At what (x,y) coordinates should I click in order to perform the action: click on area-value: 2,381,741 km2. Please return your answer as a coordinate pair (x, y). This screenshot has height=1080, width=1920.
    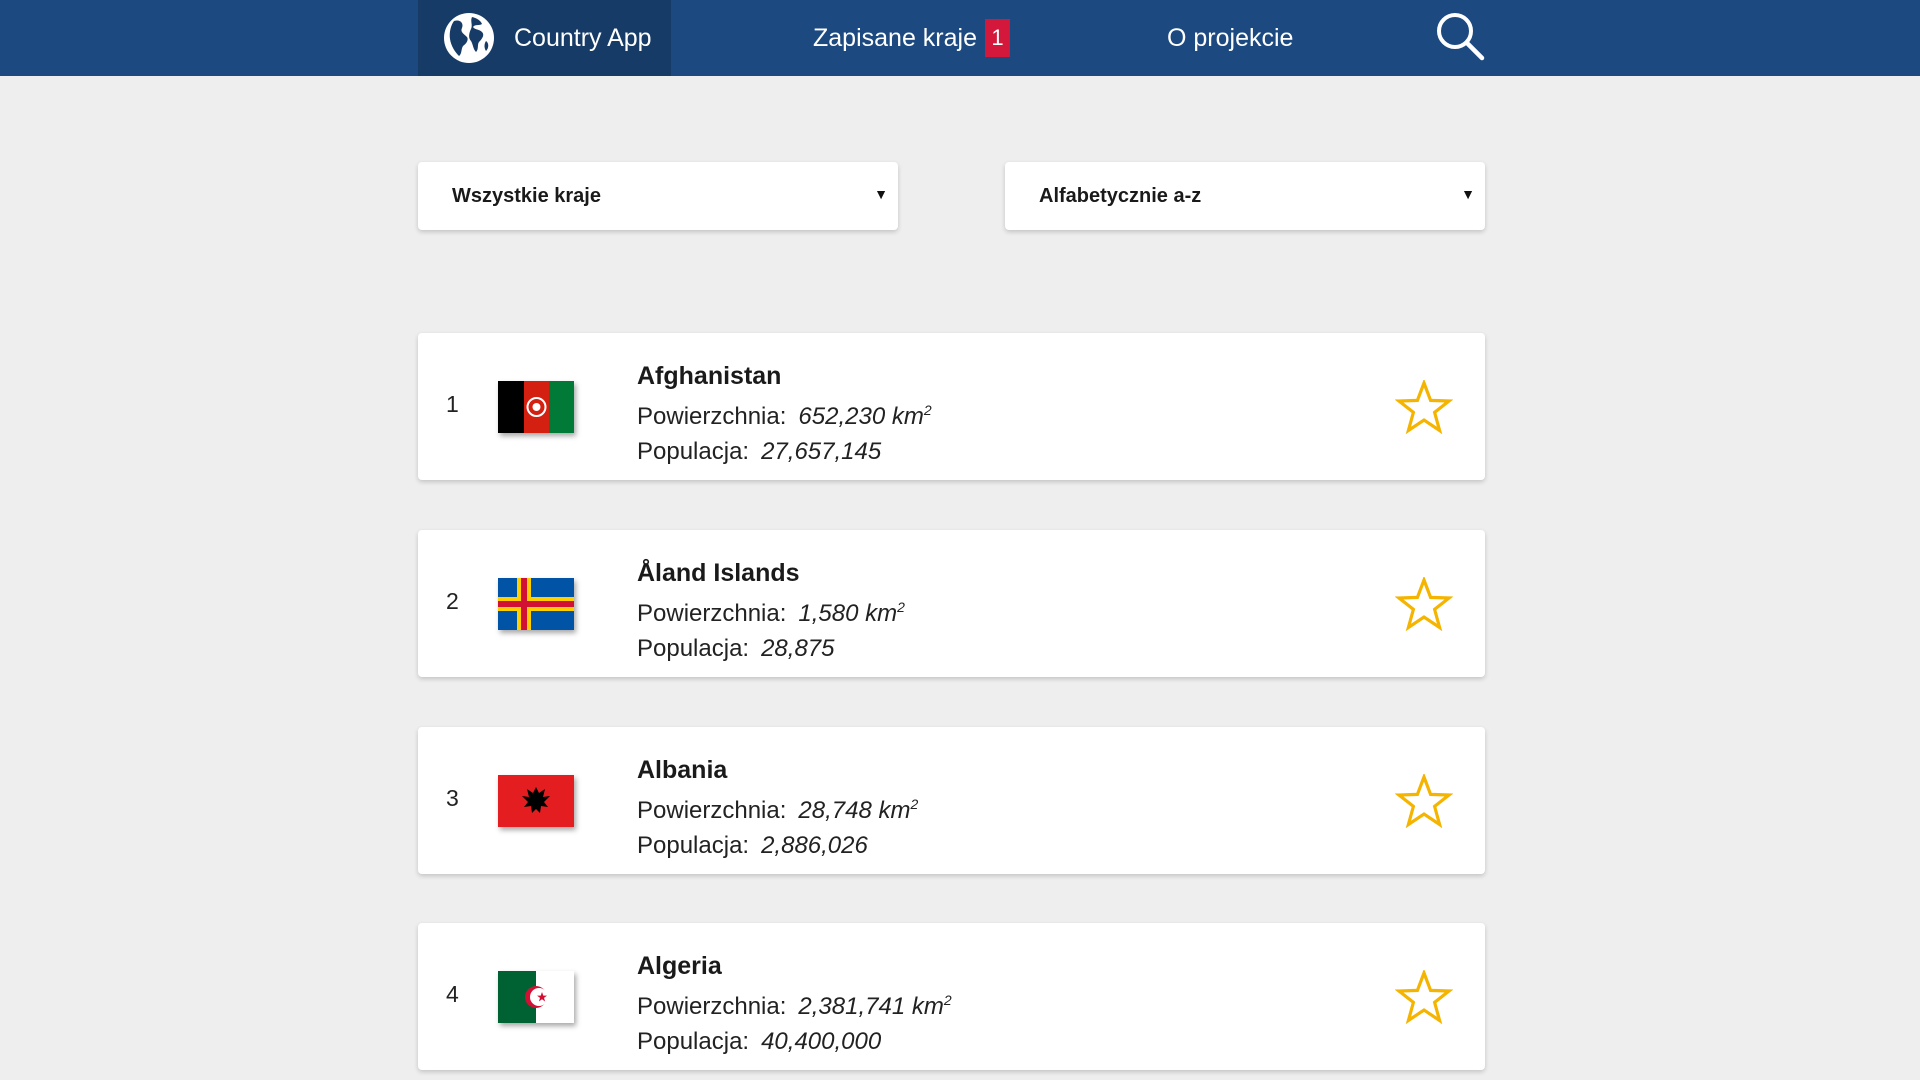
    Looking at the image, I should click on (875, 1006).